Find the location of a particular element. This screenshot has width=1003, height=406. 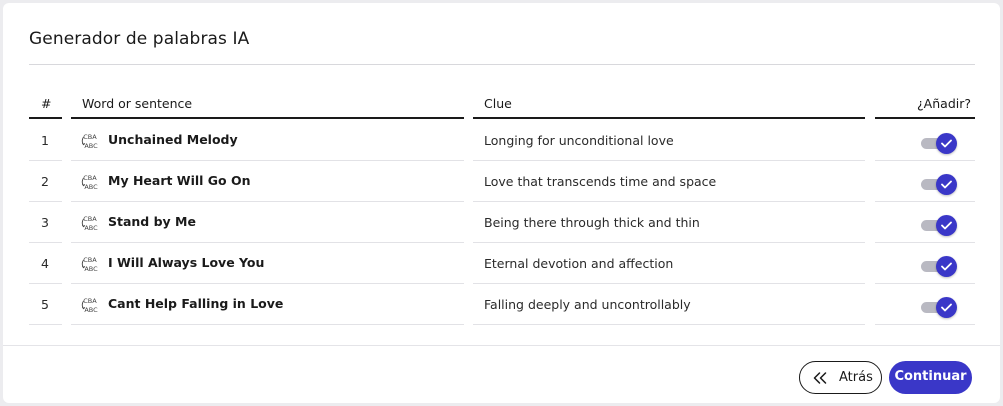

row-word-cell: CBA ABC Stand by Me is located at coordinates (267, 222).